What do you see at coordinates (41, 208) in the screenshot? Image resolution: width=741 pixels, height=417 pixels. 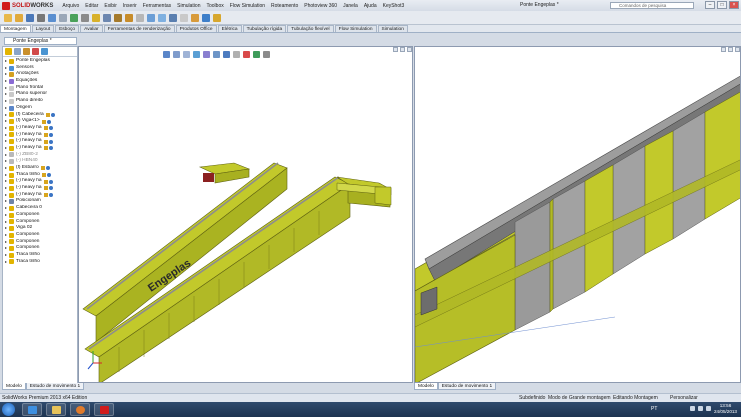 I see `feature-tree-item: ▸ Cabeceira 0` at bounding box center [41, 208].